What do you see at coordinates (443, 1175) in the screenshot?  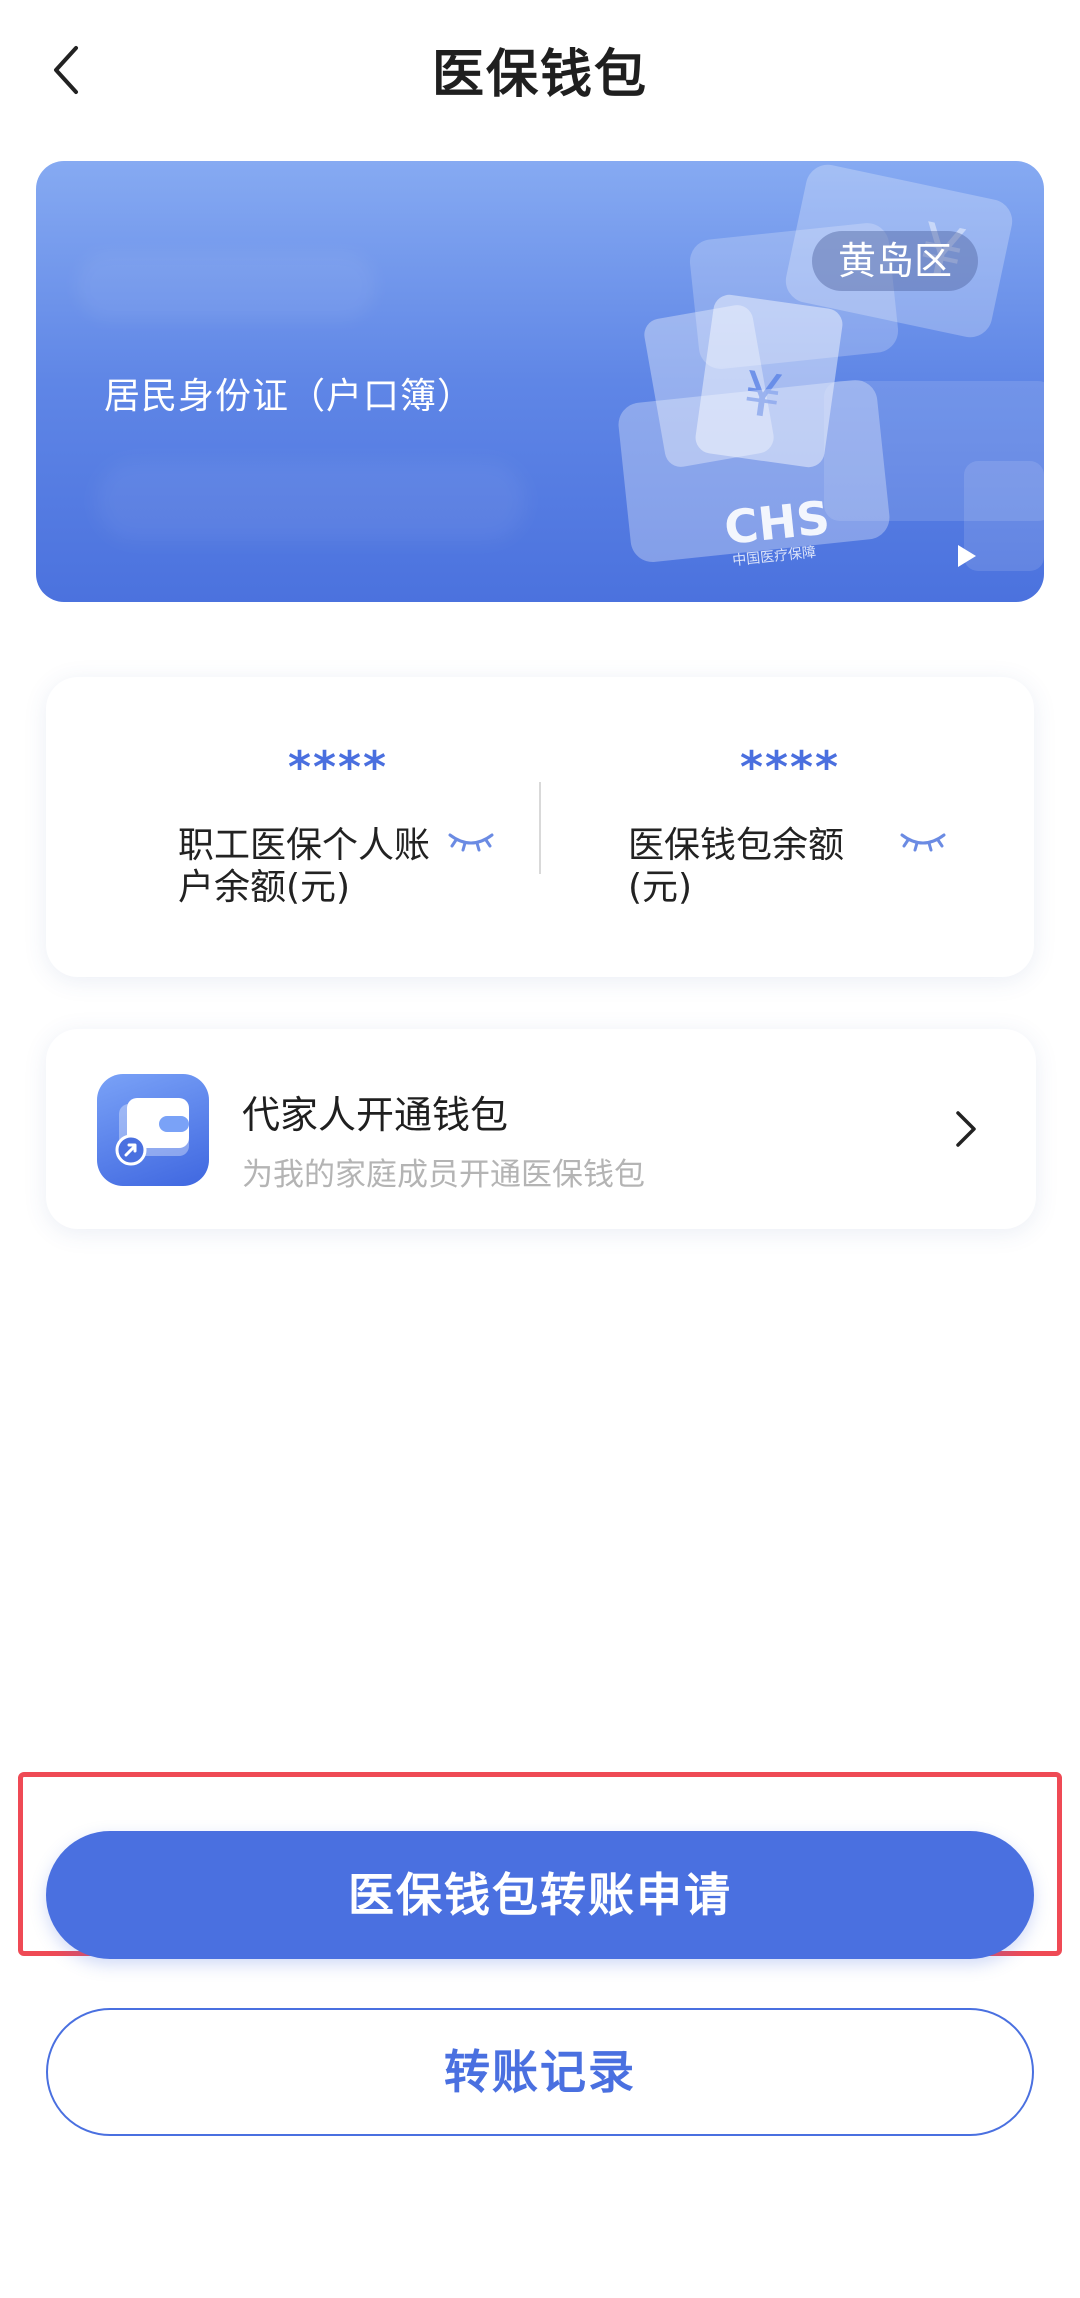 I see `family-wallet-subtitle: 为我的家庭成员开通医保钱包` at bounding box center [443, 1175].